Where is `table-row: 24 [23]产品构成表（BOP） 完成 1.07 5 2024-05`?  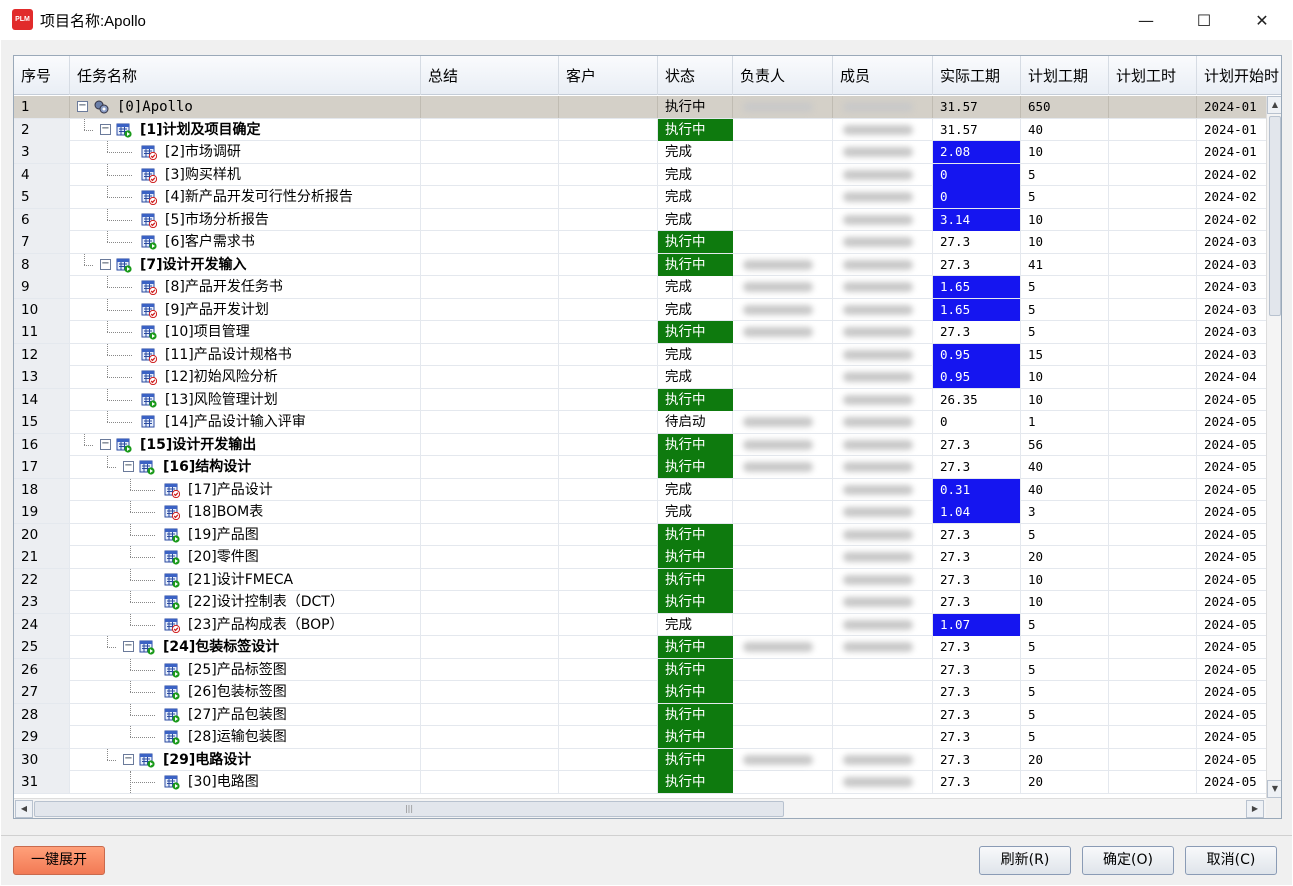 table-row: 24 [23]产品构成表（BOP） 完成 1.07 5 2024-05 is located at coordinates (640, 624).